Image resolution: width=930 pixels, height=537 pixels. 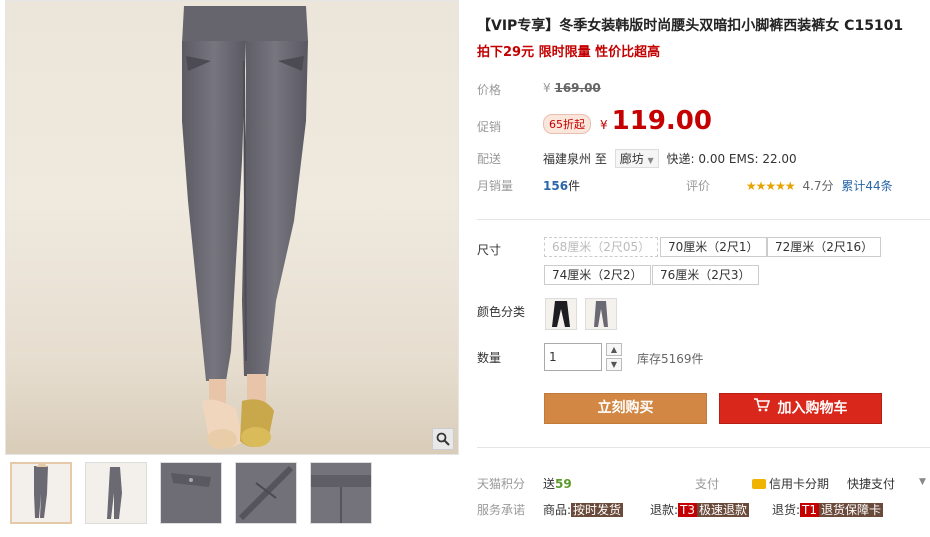 I want to click on gray-pants-swatch, so click(x=601, y=314).